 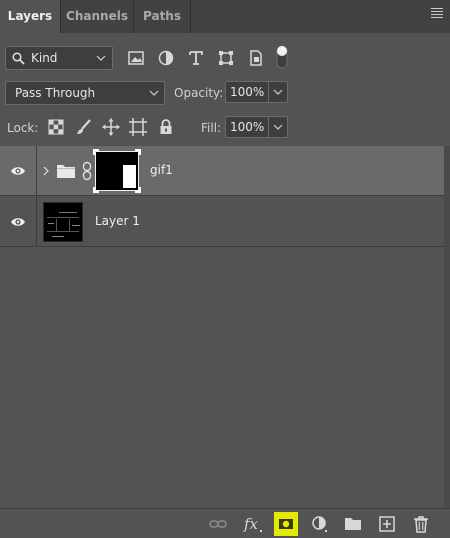 I want to click on layer-row-gif1: gif1, so click(x=222, y=171).